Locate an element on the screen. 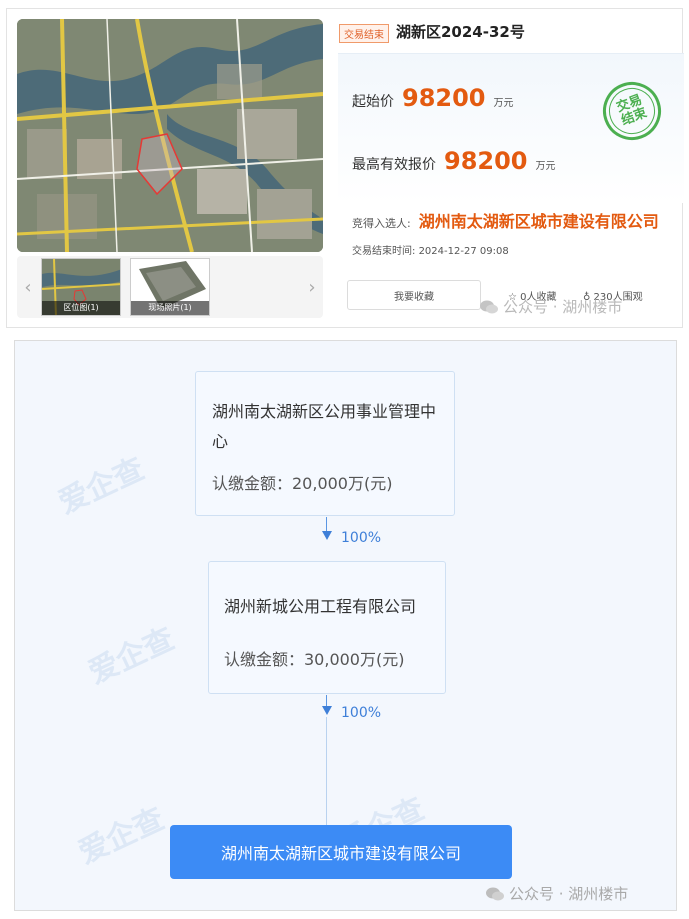 The image size is (689, 919). status-badge: 交易结束 is located at coordinates (364, 33).